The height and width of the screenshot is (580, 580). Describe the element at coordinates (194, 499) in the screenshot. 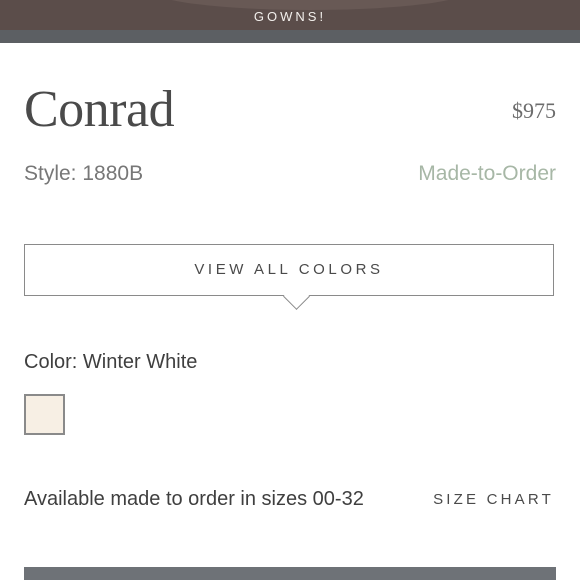

I see `size-availability-text: Available made to order in sizes 00-32` at that location.